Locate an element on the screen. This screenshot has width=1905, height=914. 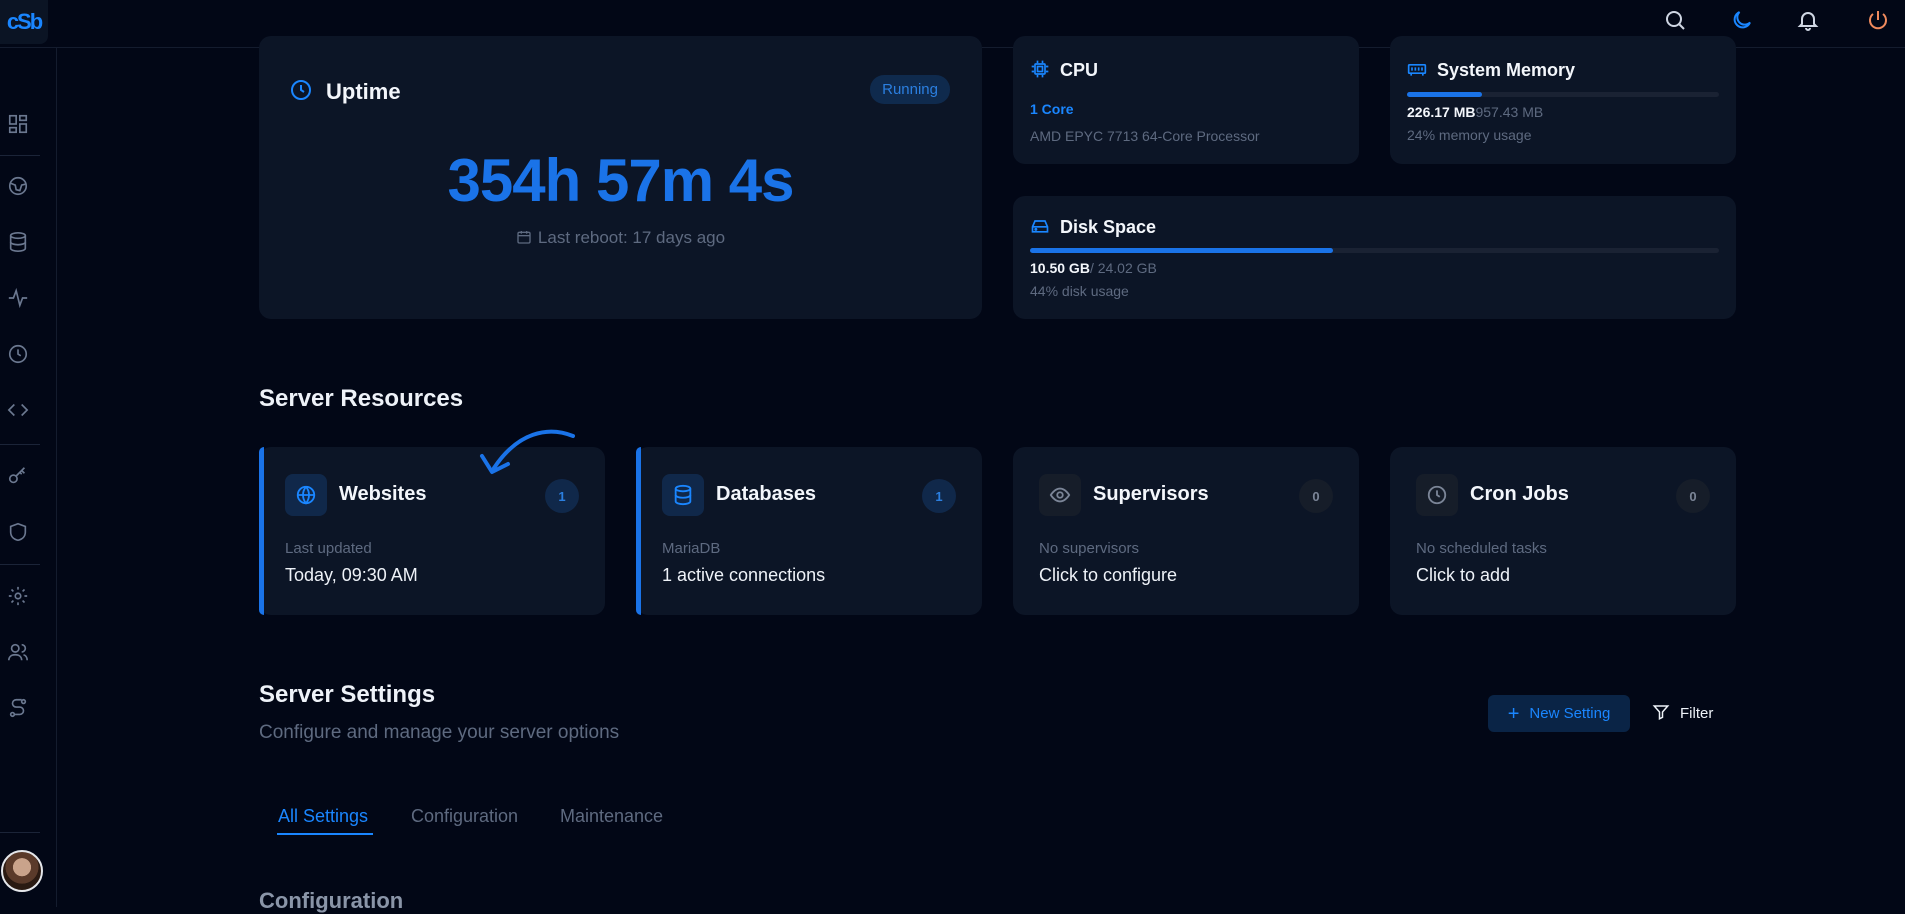
memory-title: System Memory is located at coordinates (1506, 70).